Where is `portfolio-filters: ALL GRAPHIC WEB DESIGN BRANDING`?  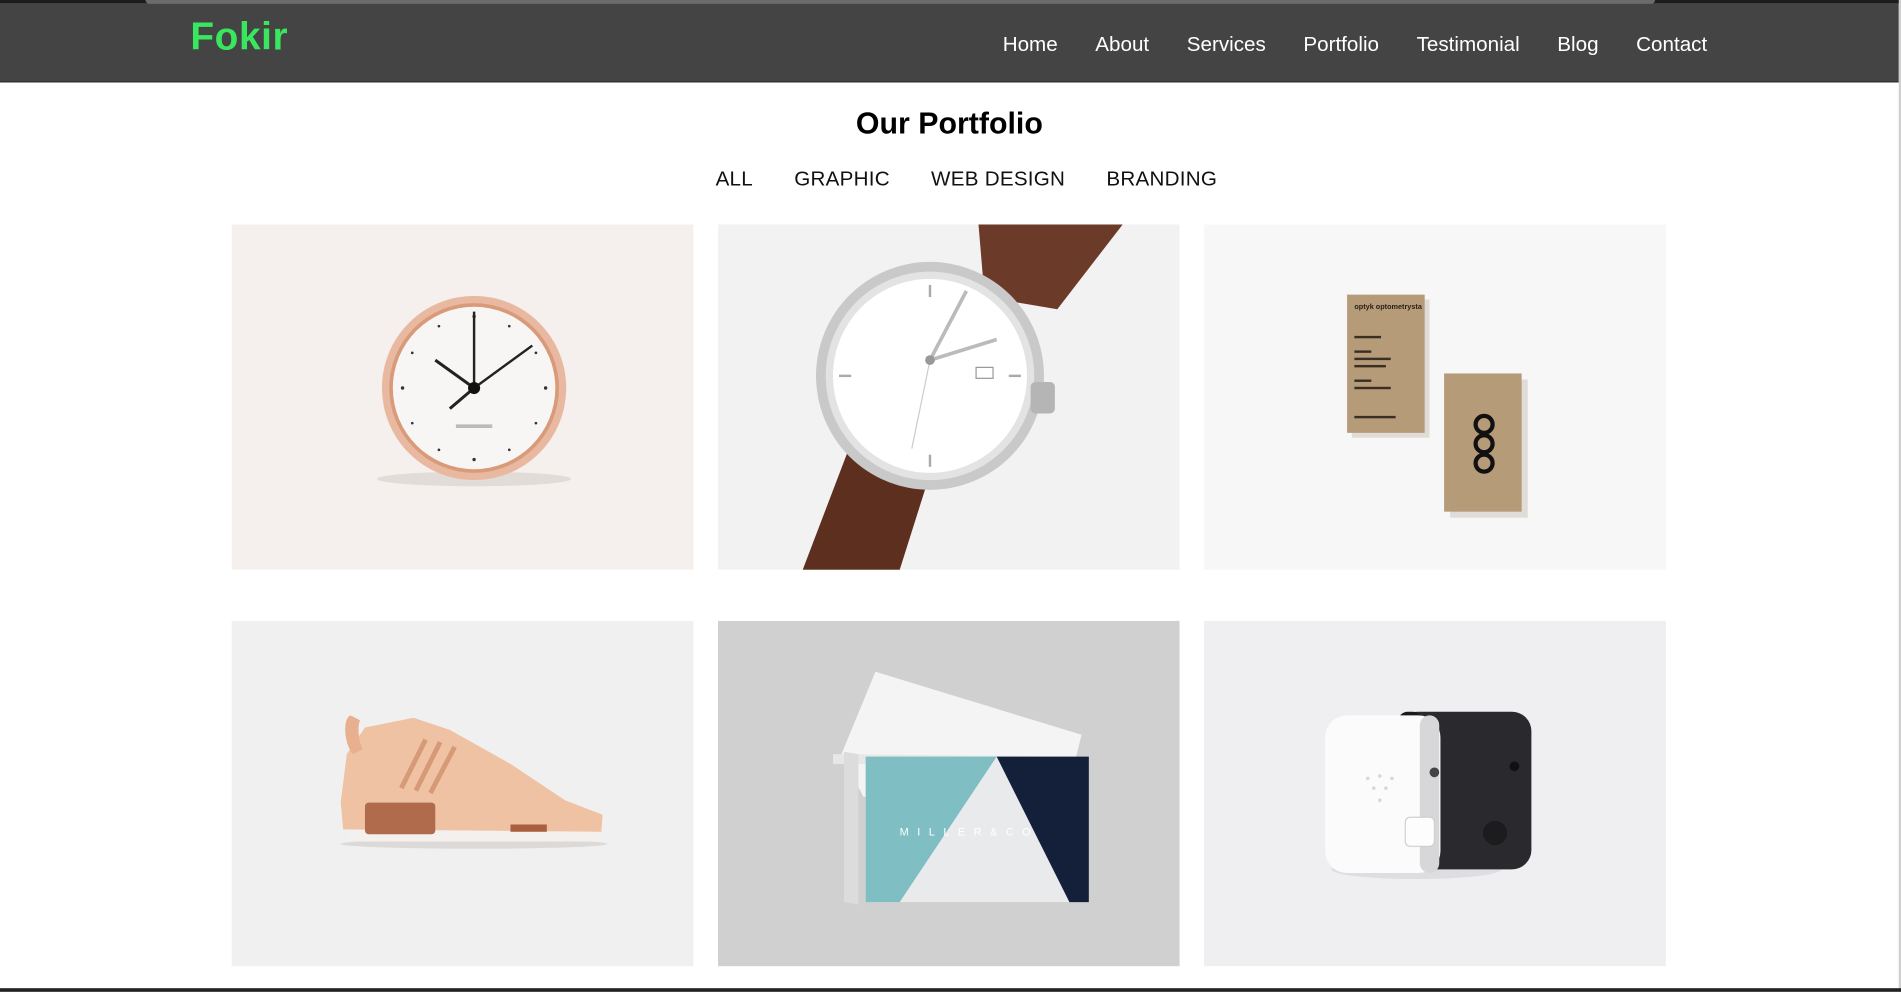
portfolio-filters: ALL GRAPHIC WEB DESIGN BRANDING is located at coordinates (949, 179).